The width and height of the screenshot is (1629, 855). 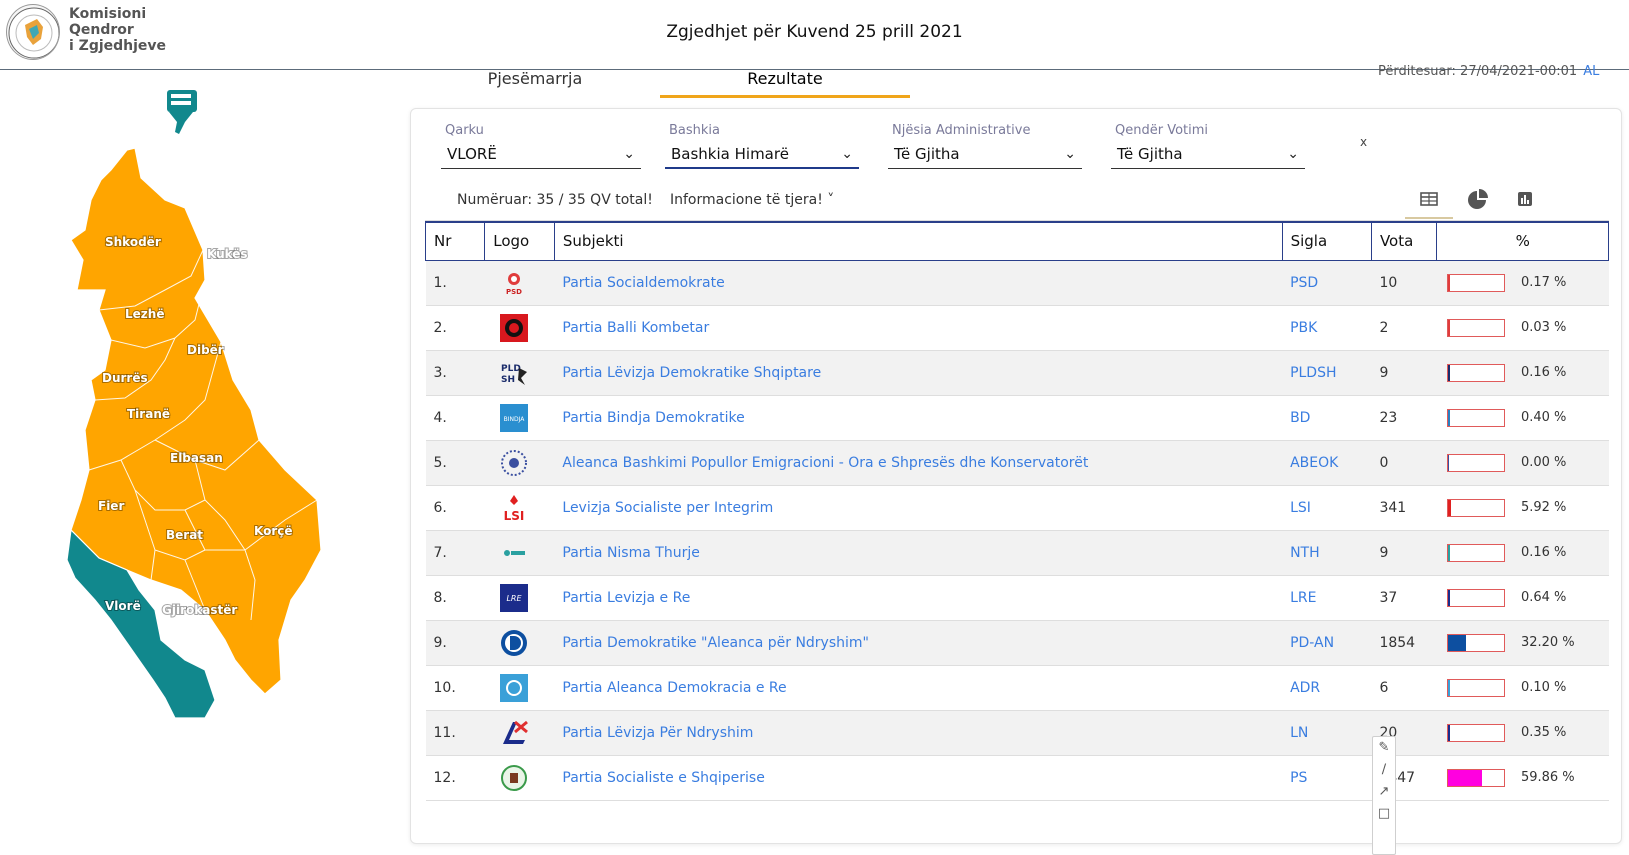 What do you see at coordinates (918, 418) in the screenshot?
I see `row-subject-link: Partia Bindja Demokratike` at bounding box center [918, 418].